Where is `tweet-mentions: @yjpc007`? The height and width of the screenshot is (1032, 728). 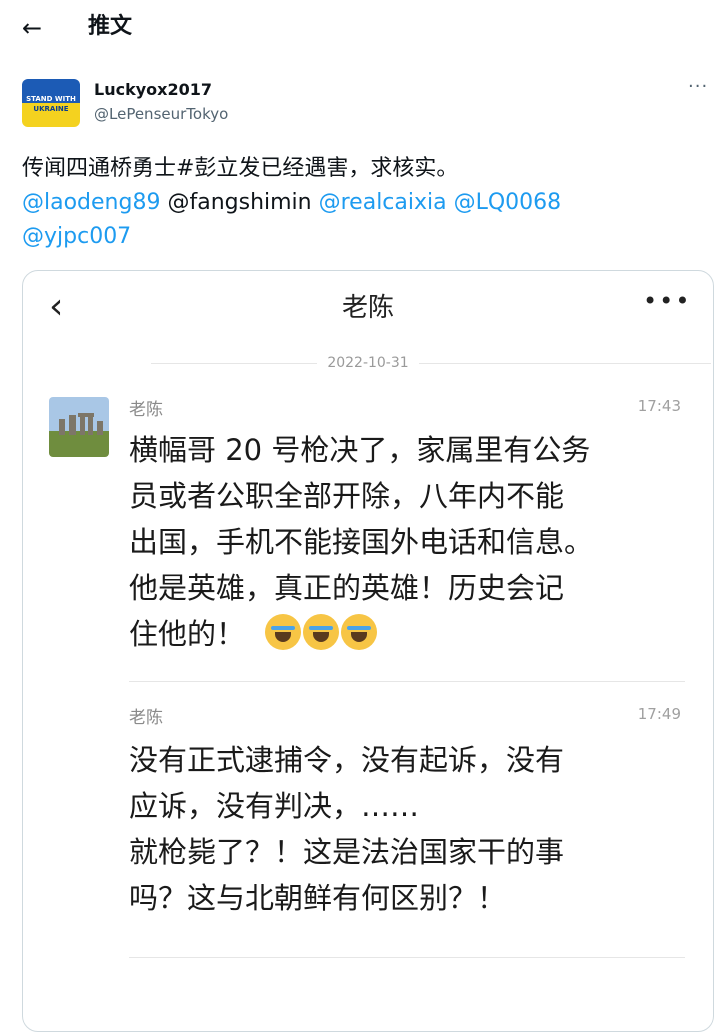 tweet-mentions: @yjpc007 is located at coordinates (367, 237).